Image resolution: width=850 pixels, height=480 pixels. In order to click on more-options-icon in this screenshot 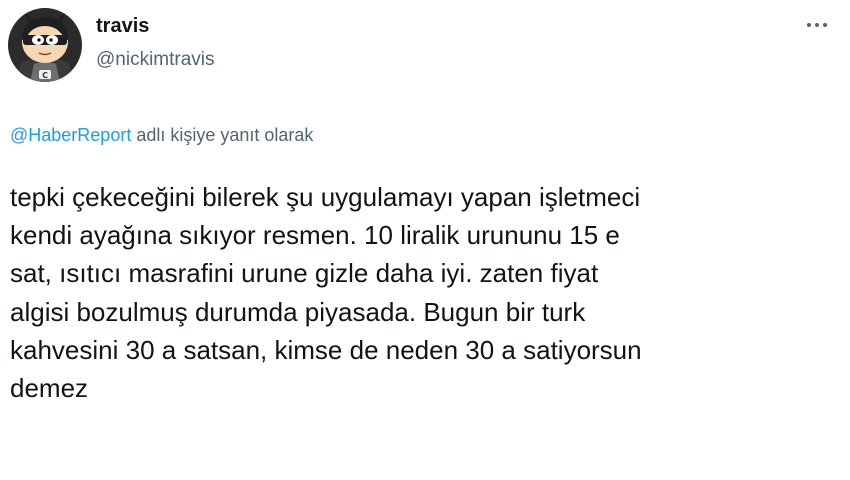, I will do `click(809, 25)`.